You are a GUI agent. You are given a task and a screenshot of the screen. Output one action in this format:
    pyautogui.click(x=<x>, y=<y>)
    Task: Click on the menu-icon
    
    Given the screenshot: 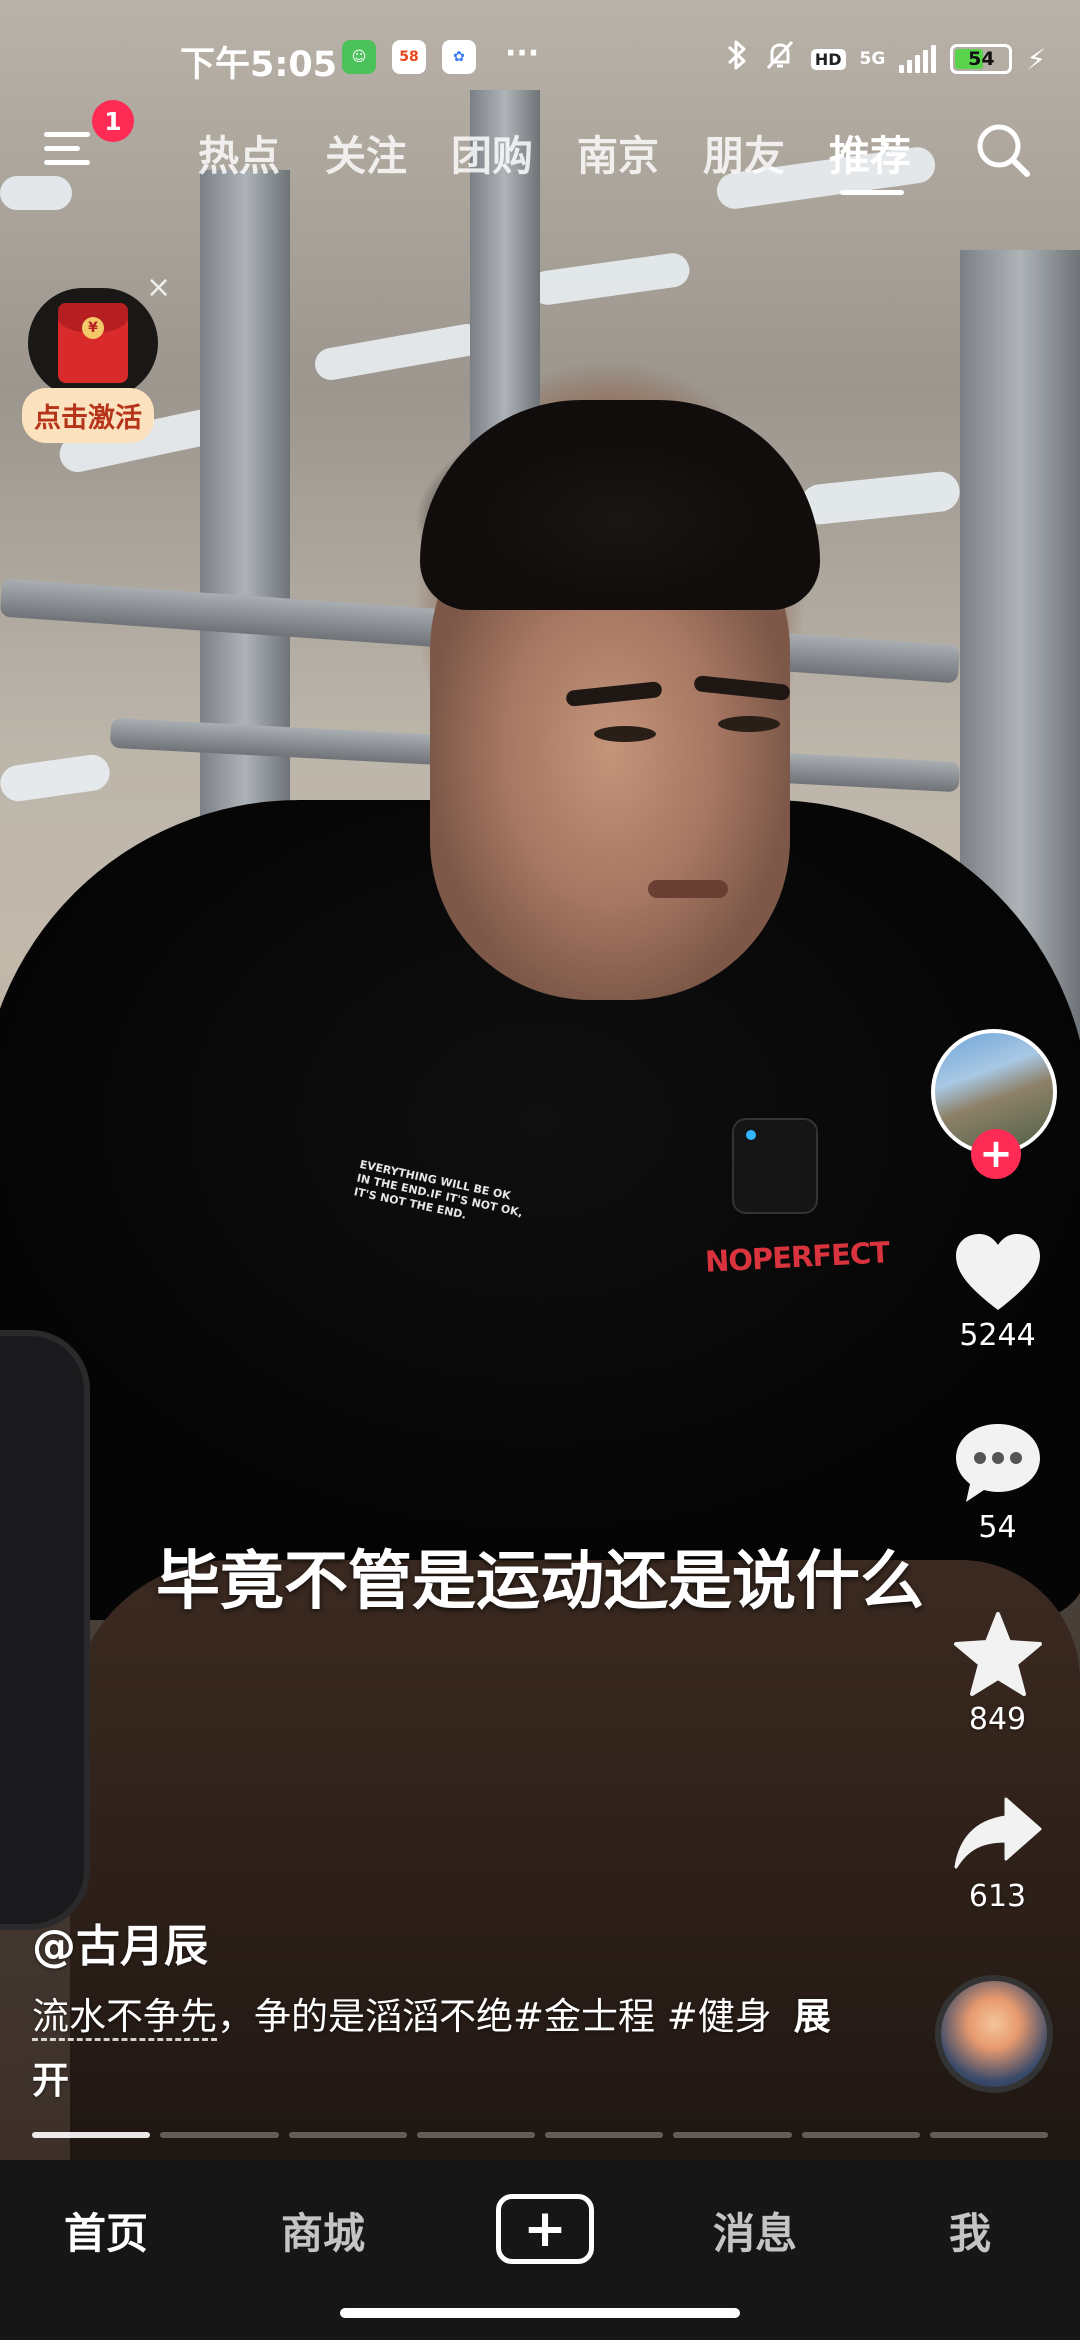 What is the action you would take?
    pyautogui.click(x=70, y=148)
    